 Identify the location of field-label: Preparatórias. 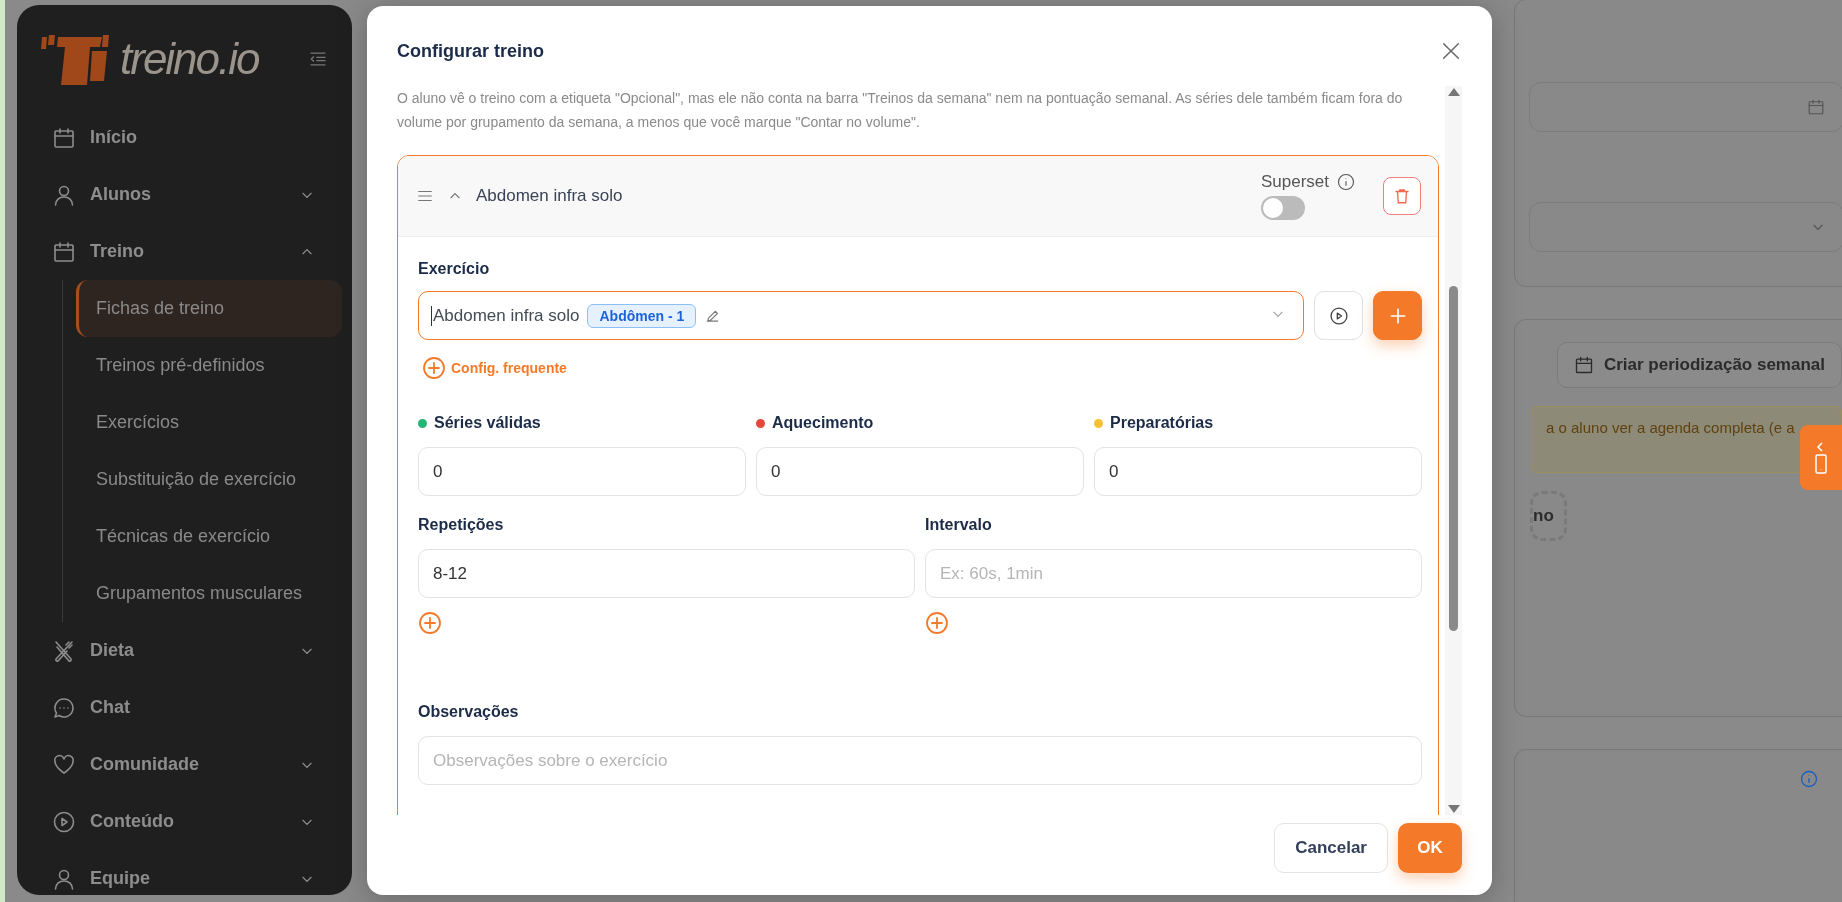
(1162, 423).